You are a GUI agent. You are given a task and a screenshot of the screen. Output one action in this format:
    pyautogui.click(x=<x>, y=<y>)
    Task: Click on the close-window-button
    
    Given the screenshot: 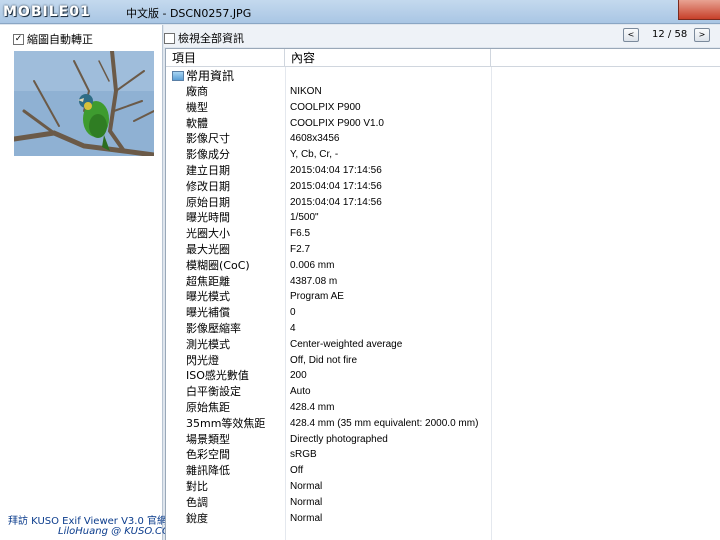 What is the action you would take?
    pyautogui.click(x=699, y=10)
    